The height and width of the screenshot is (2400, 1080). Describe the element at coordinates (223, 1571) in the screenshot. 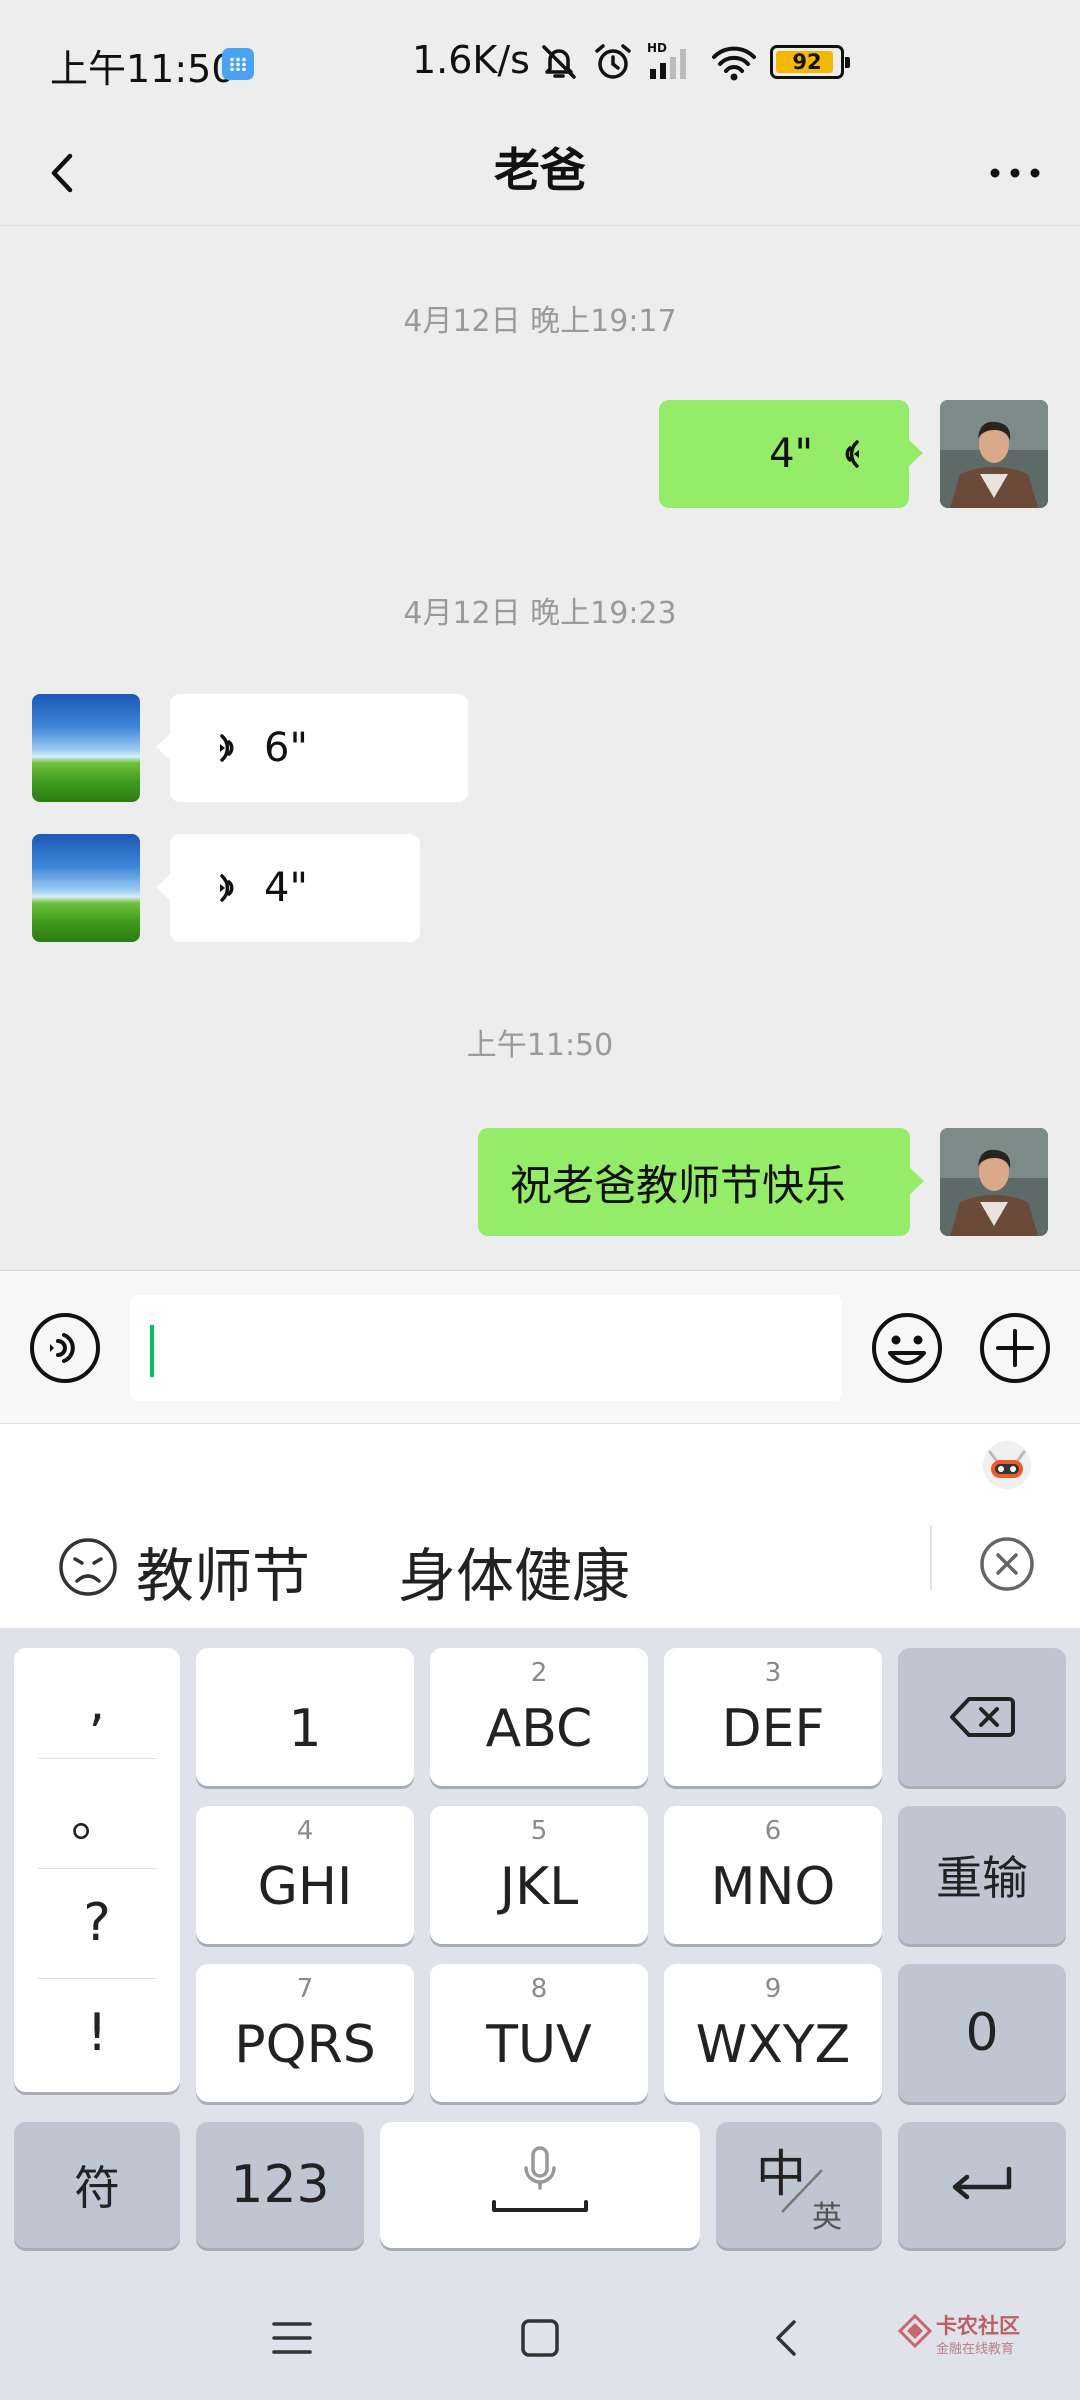

I see `candidate-1: 教师节` at that location.